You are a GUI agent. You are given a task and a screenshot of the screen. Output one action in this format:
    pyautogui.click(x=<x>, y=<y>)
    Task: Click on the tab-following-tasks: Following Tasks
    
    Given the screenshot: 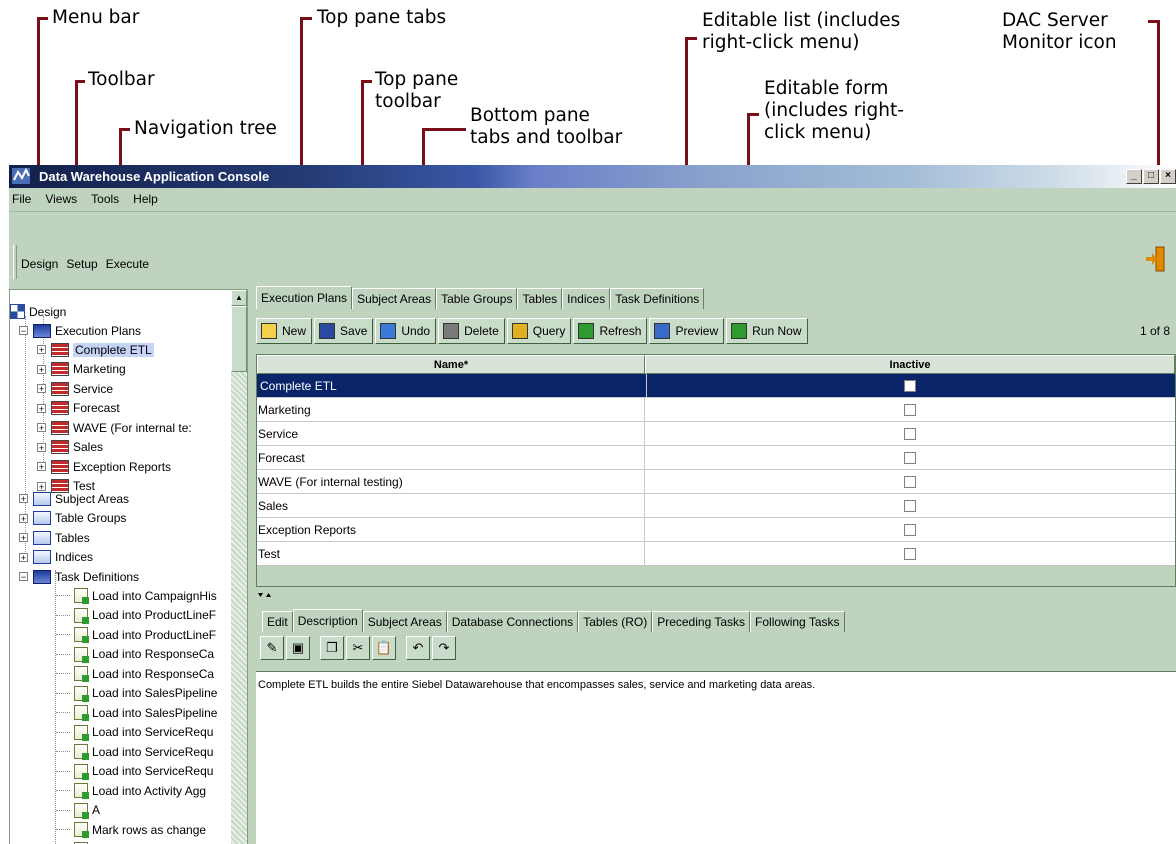 What is the action you would take?
    pyautogui.click(x=797, y=621)
    